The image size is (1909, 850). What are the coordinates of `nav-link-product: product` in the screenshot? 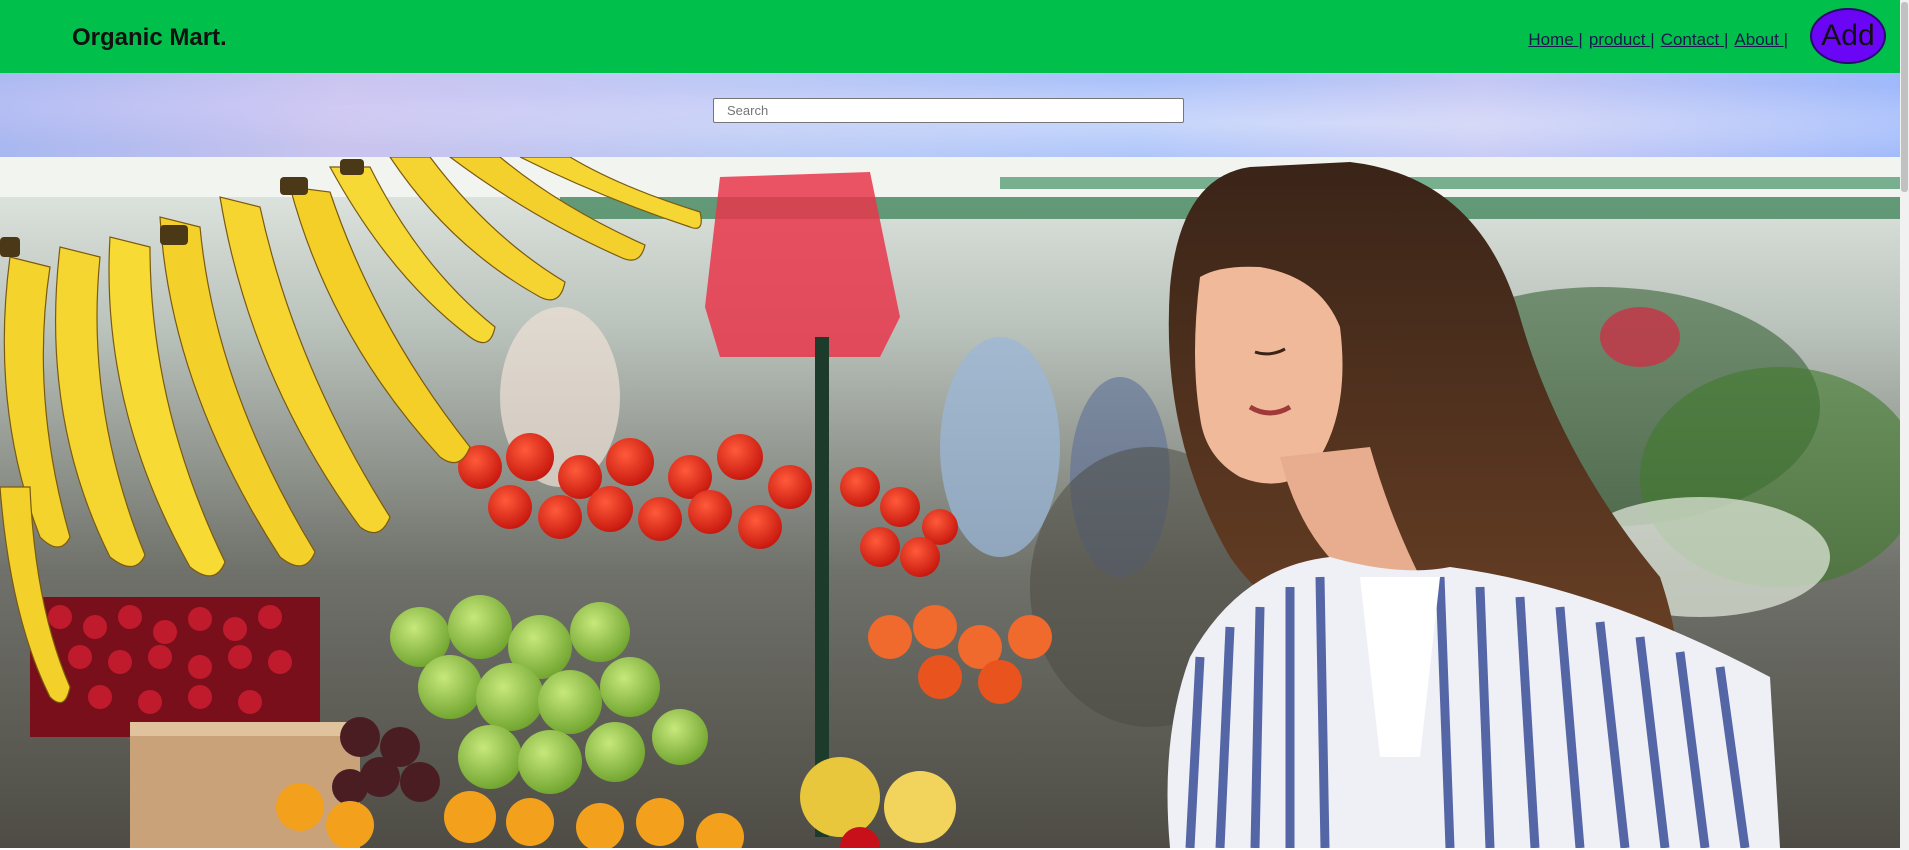 It's located at (1619, 39).